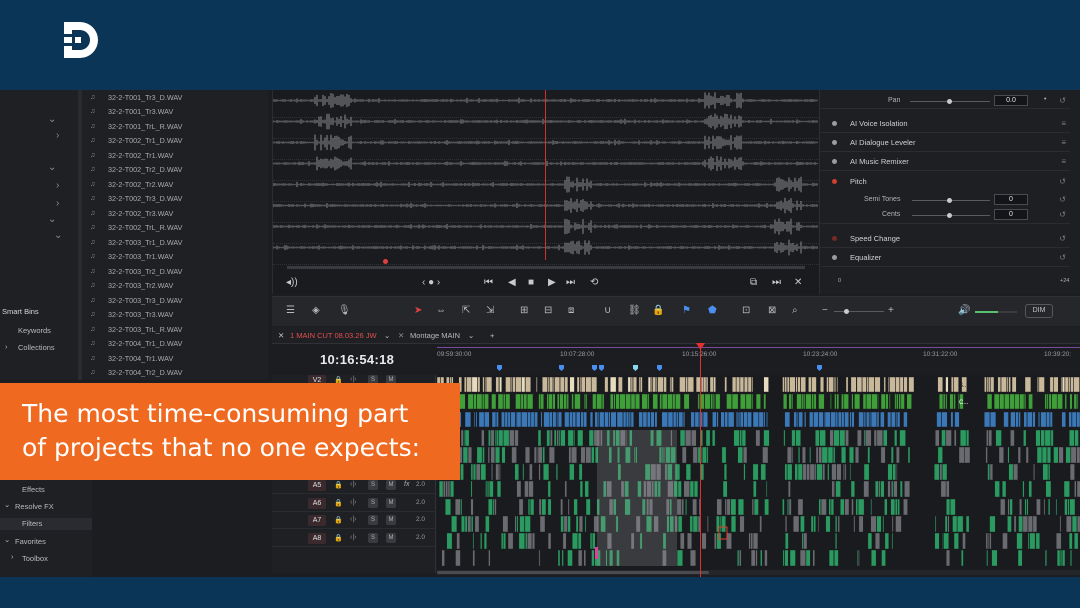  Describe the element at coordinates (834, 161) in the screenshot. I see `toggle-dot-icon` at that location.